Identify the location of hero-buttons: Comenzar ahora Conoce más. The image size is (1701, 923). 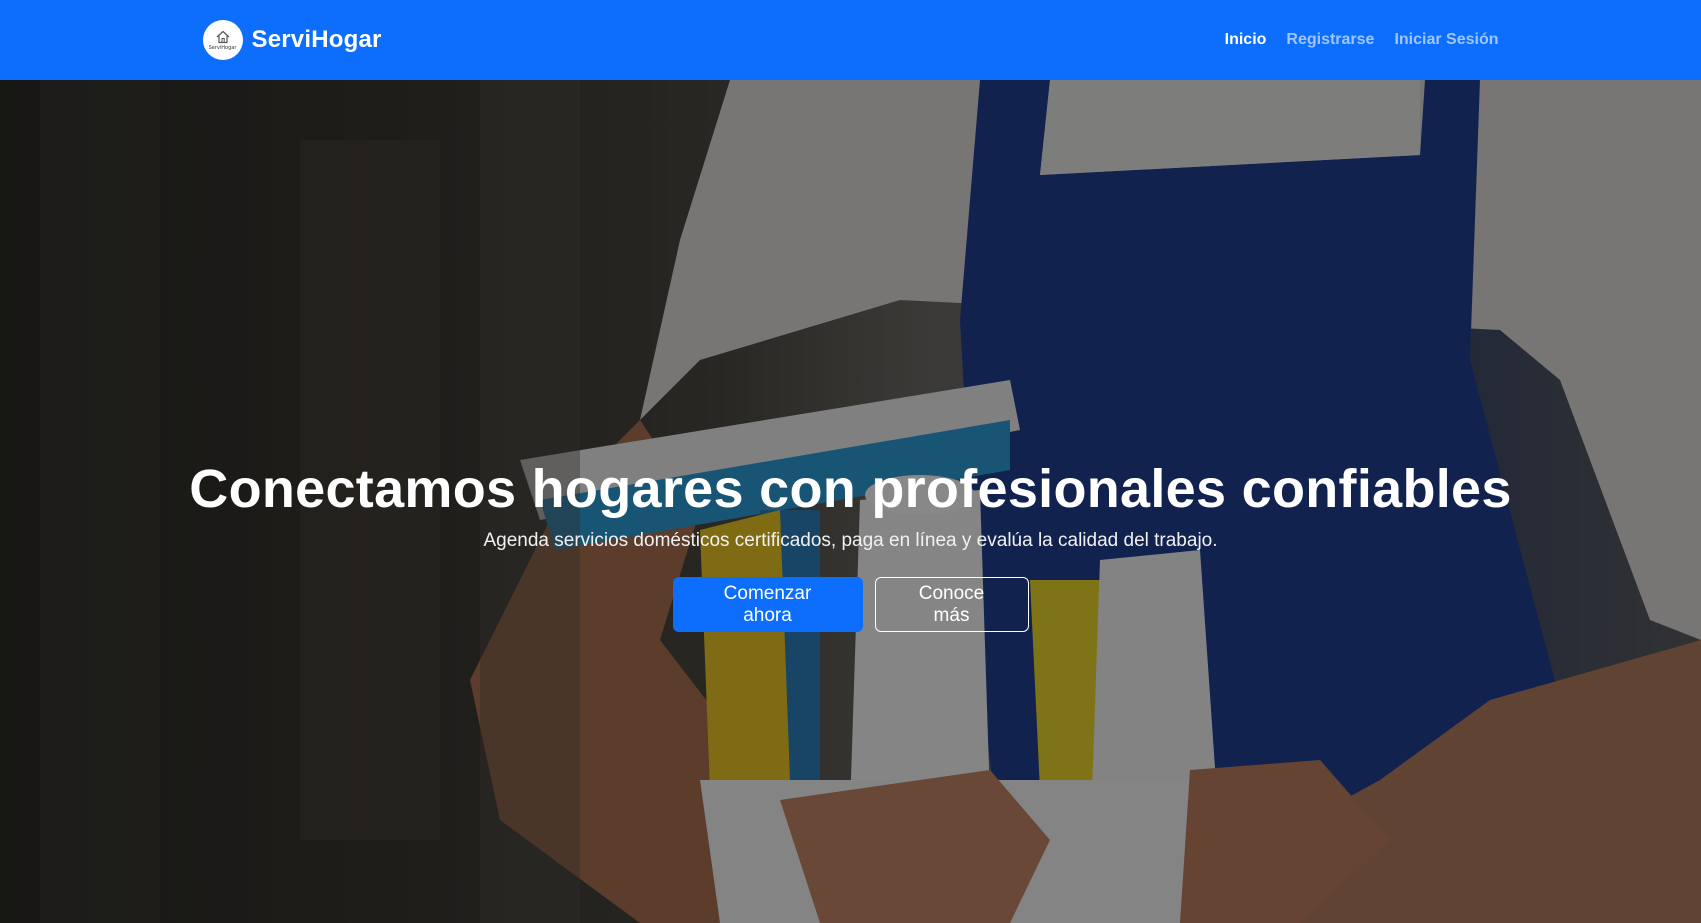
(850, 604).